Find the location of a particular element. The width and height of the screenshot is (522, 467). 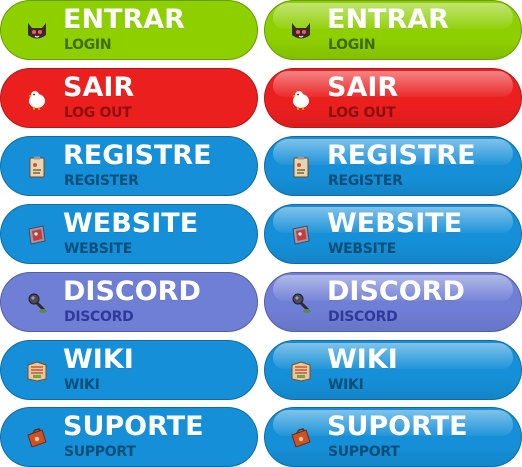

website-button-glossy: WEBSITE WEBSITE is located at coordinates (393, 234).